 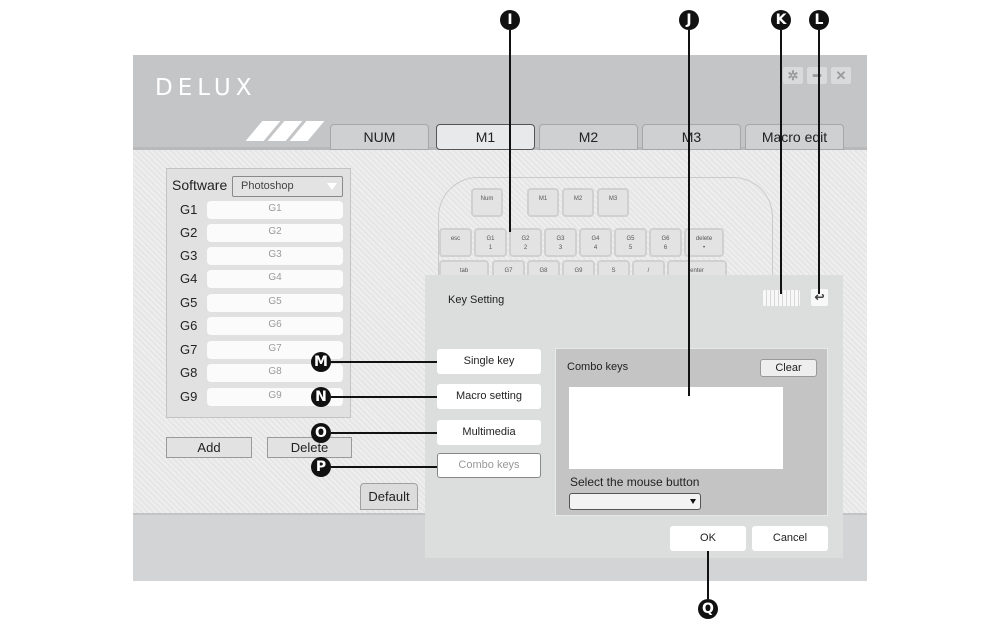 What do you see at coordinates (321, 433) in the screenshot?
I see `callout-marker: O` at bounding box center [321, 433].